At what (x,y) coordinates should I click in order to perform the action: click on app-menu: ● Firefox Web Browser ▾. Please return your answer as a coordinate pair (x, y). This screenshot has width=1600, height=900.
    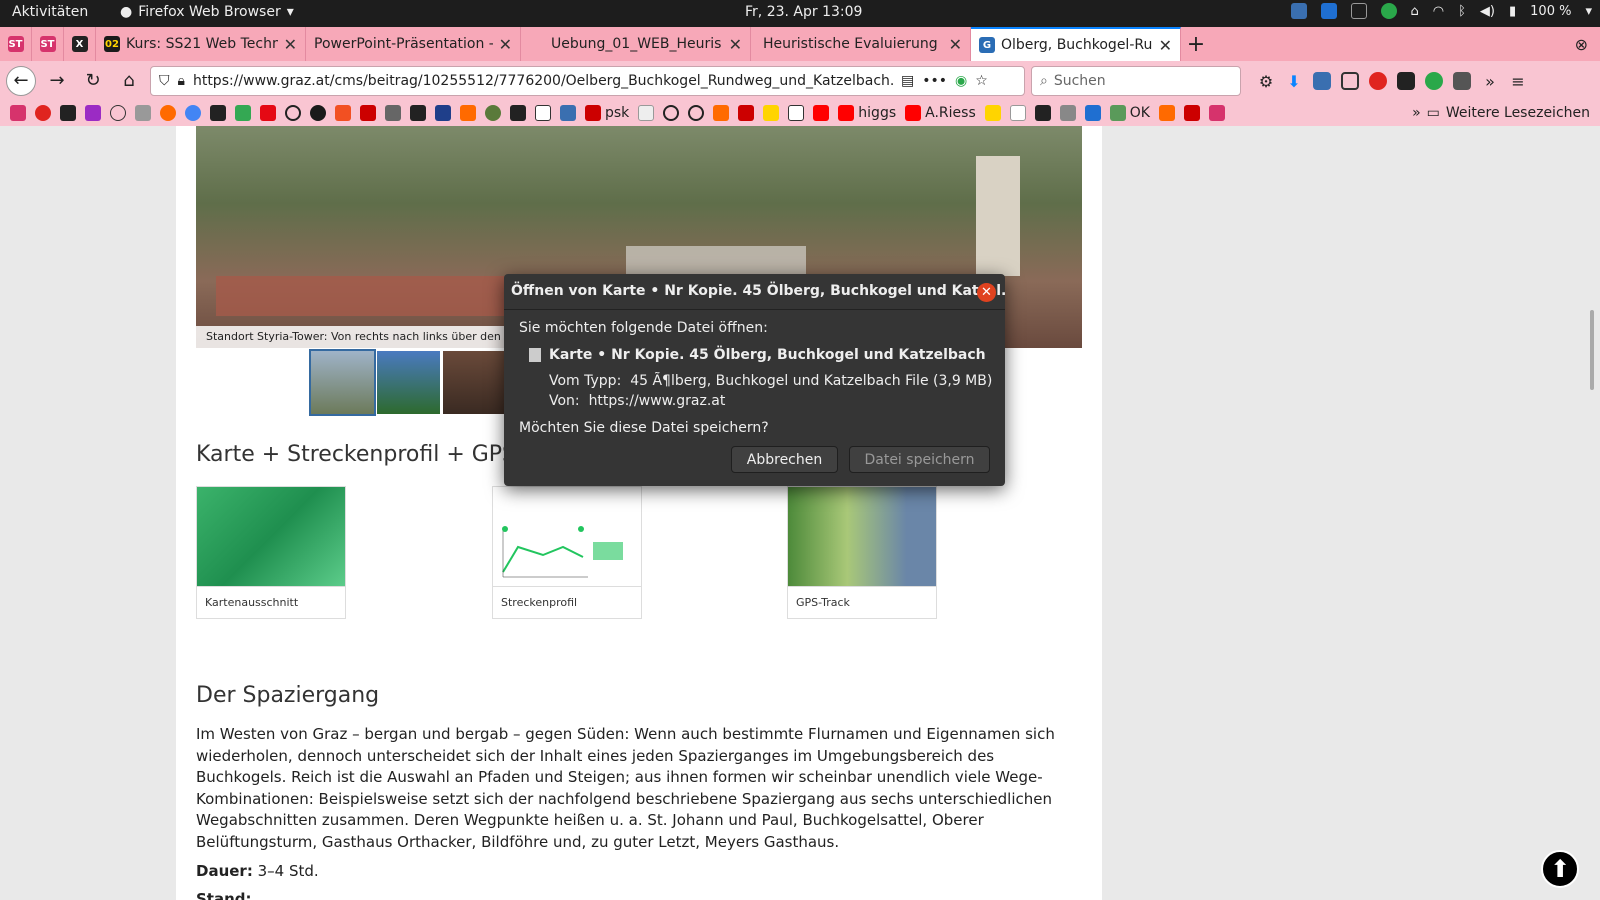
    Looking at the image, I should click on (207, 12).